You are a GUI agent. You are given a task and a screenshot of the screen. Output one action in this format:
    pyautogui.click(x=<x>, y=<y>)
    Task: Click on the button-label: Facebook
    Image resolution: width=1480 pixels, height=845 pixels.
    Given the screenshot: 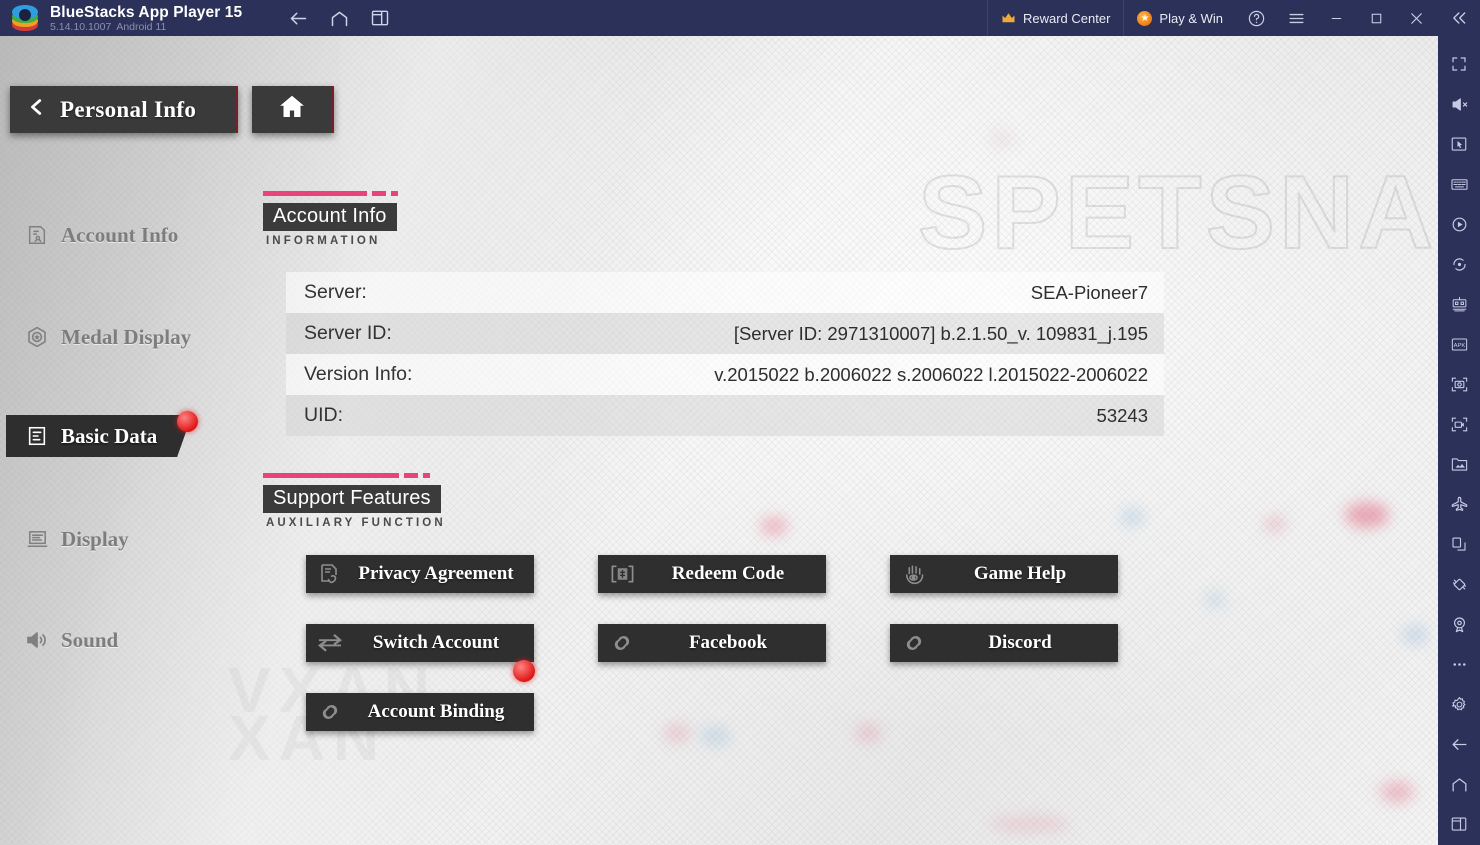 What is the action you would take?
    pyautogui.click(x=728, y=642)
    